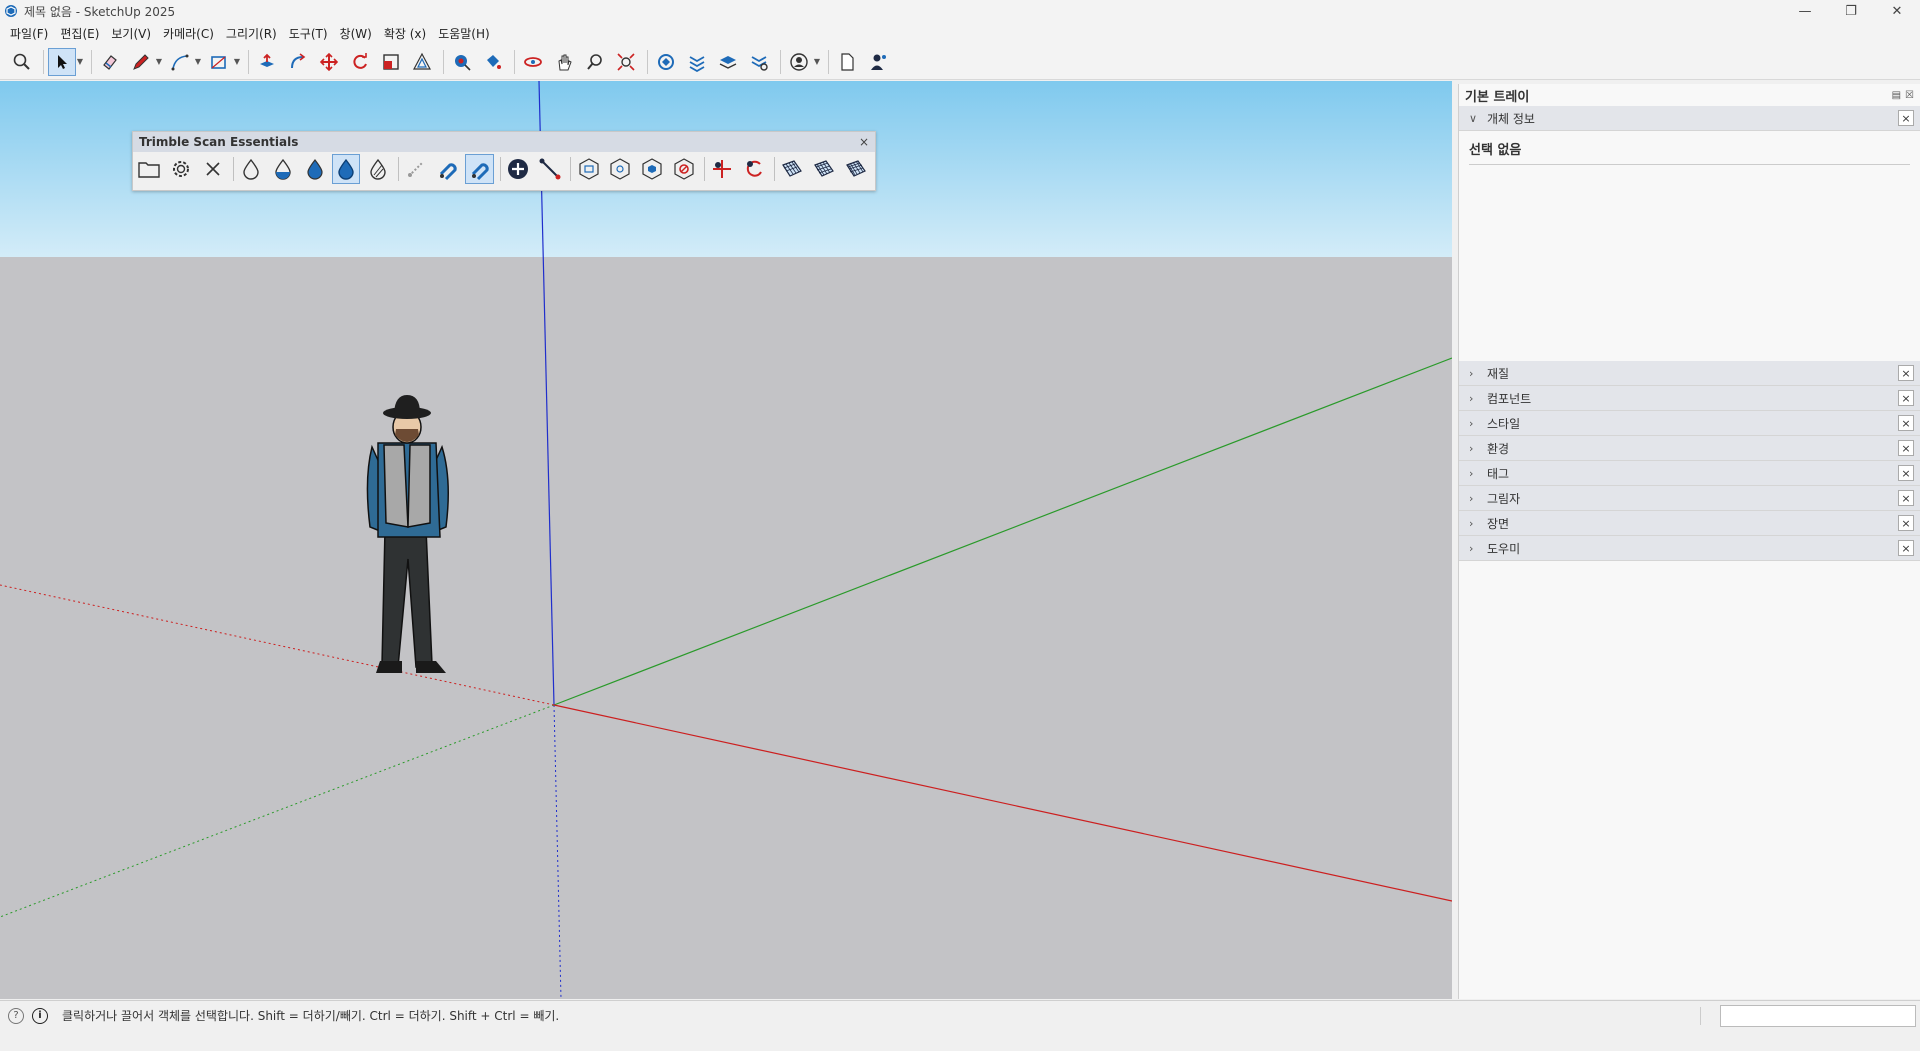  Describe the element at coordinates (1689, 523) in the screenshot. I see `tray-section-scenes: › 장면 ×` at that location.